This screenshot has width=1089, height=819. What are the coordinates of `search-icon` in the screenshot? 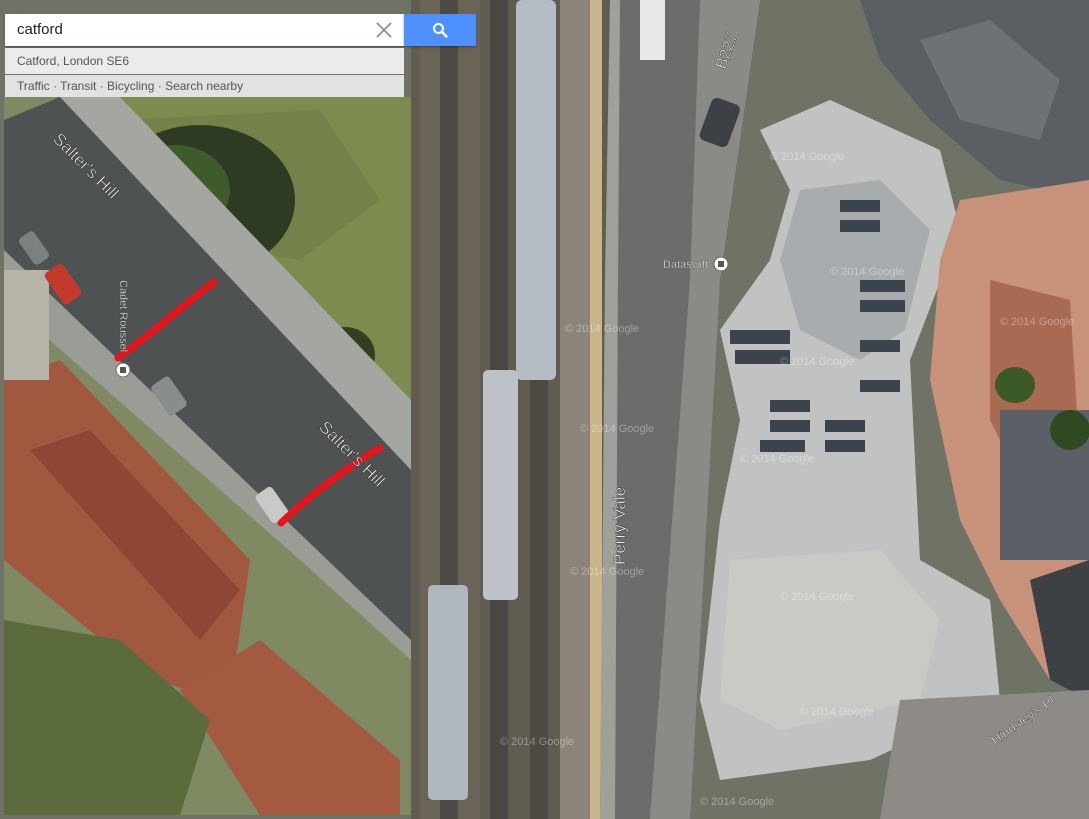 It's located at (440, 30).